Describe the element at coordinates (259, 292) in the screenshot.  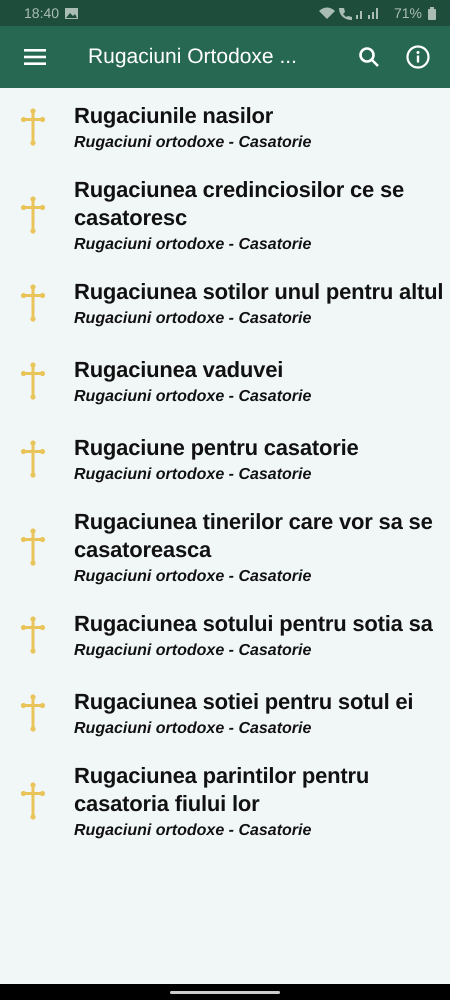
I see `prayer-title: Rugaciunea sotilor unul pentru altul` at that location.